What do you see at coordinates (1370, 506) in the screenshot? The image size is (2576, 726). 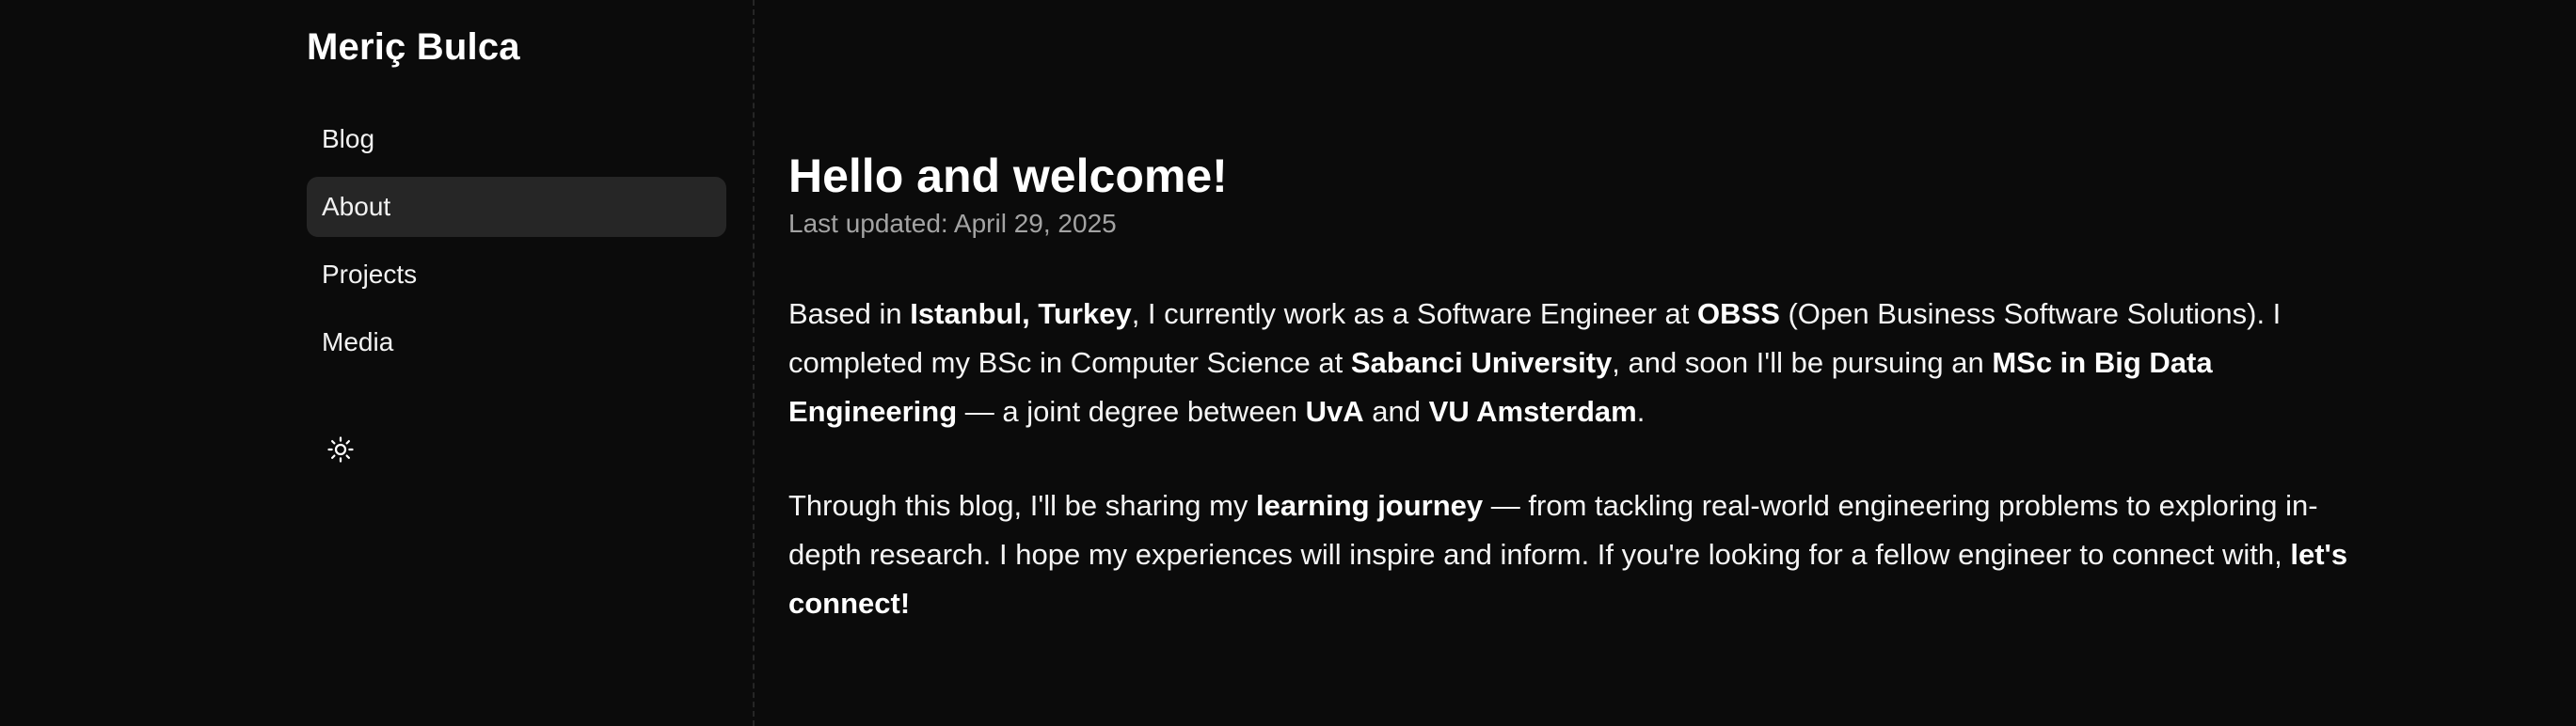 I see `journey-highlight: learning journey` at bounding box center [1370, 506].